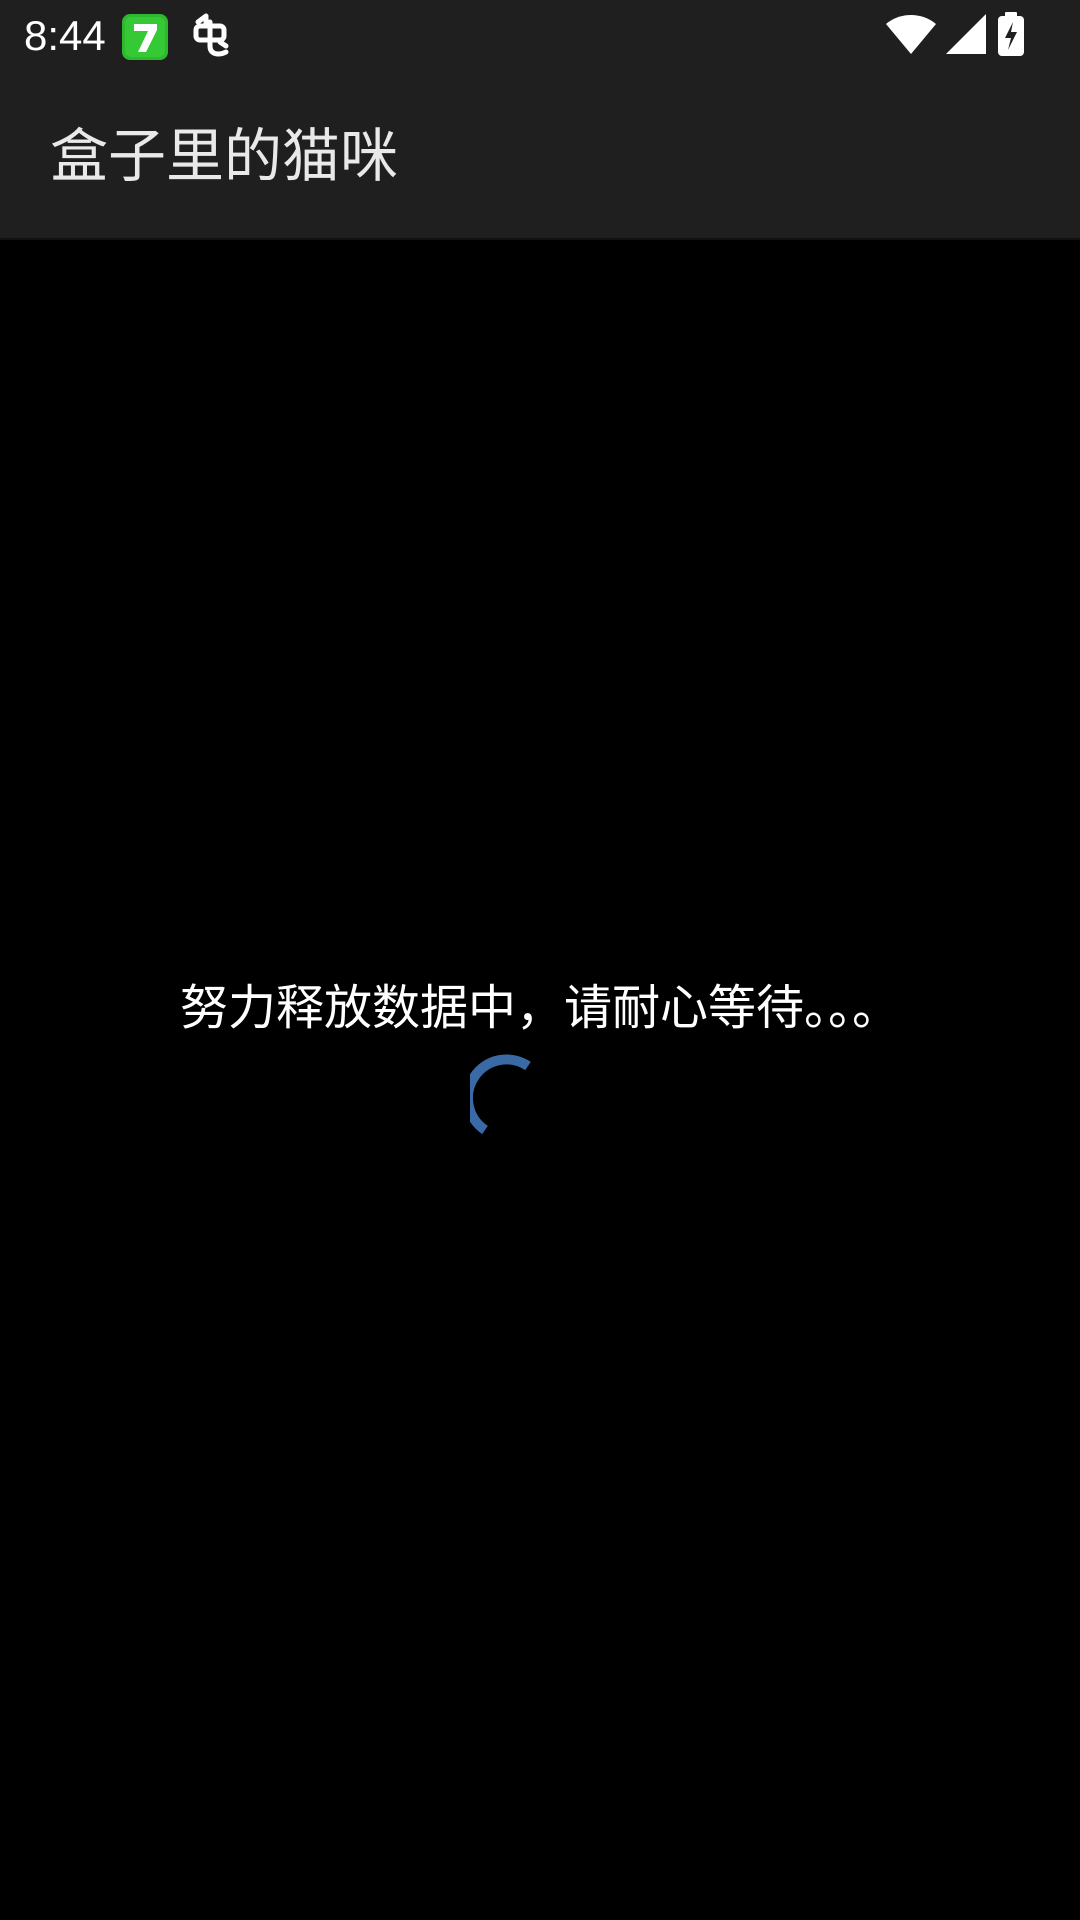 The height and width of the screenshot is (1920, 1080). I want to click on loading-spinner-icon, so click(500, 1094).